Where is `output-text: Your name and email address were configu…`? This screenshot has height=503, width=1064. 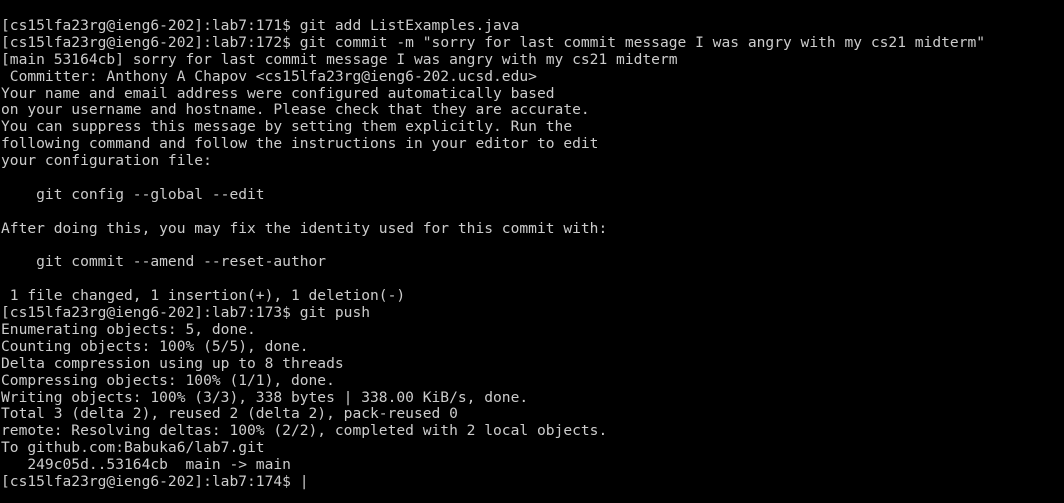 output-text: Your name and email address were configu… is located at coordinates (278, 93).